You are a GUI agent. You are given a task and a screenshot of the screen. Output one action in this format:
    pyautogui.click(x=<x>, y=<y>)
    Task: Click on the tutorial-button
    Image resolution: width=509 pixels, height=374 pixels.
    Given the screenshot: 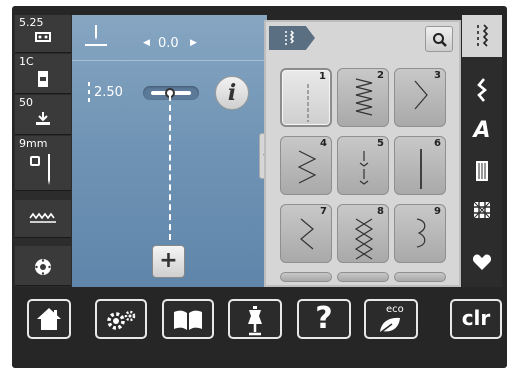 What is the action you would take?
    pyautogui.click(x=188, y=319)
    